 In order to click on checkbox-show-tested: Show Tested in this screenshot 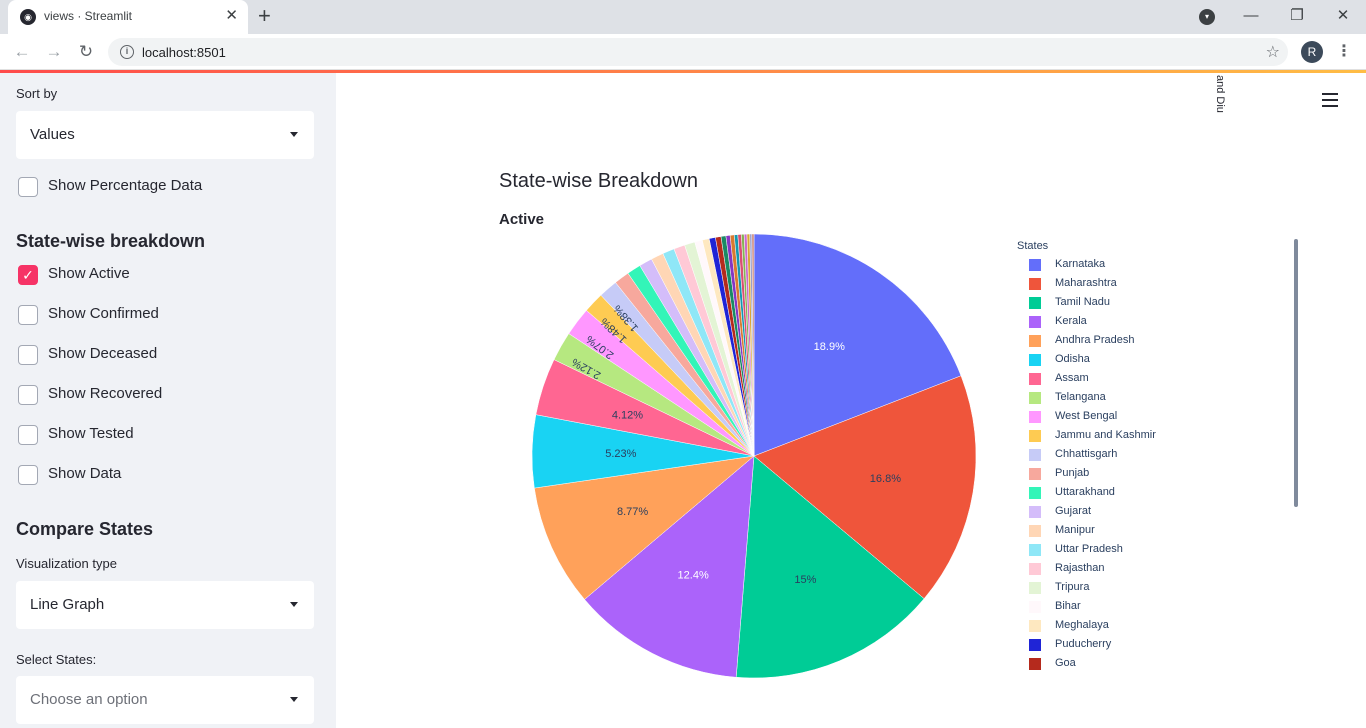, I will do `click(166, 435)`.